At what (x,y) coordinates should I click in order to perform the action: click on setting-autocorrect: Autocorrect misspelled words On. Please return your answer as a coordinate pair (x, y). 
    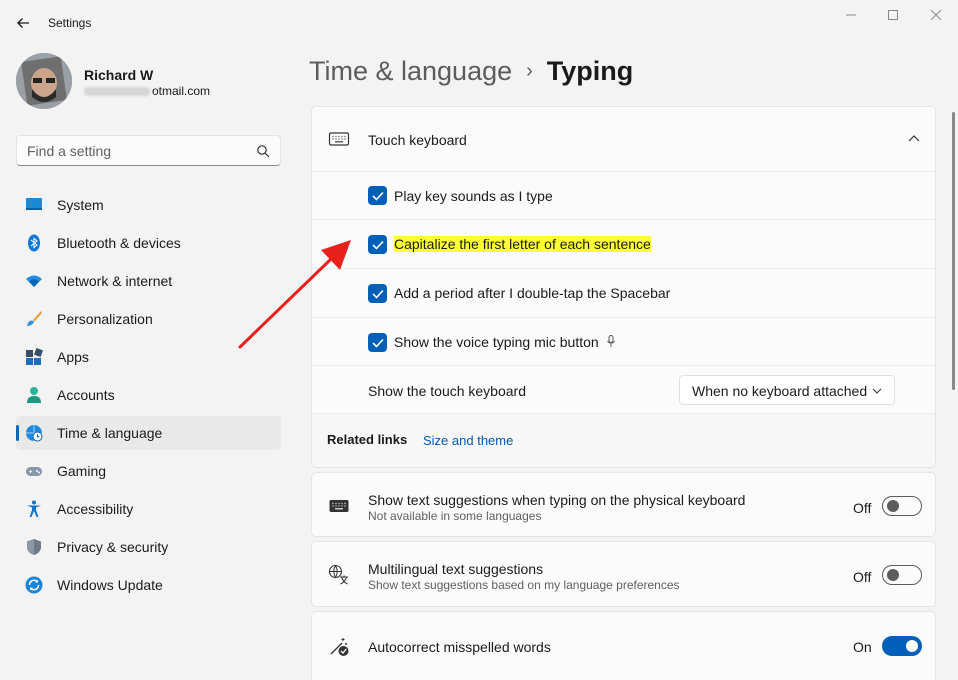
    Looking at the image, I should click on (623, 645).